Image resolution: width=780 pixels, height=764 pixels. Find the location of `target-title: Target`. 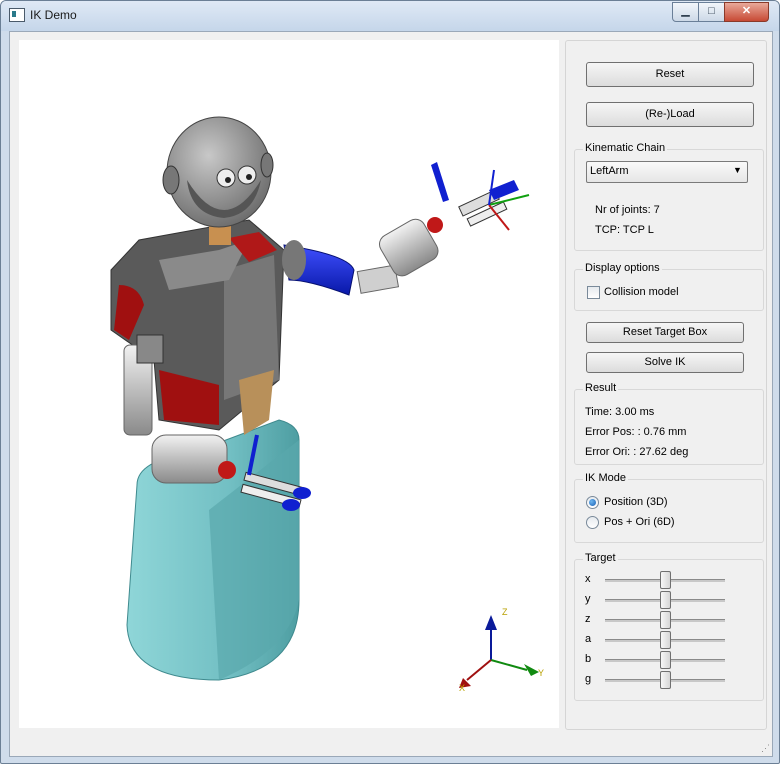

target-title: Target is located at coordinates (600, 558).